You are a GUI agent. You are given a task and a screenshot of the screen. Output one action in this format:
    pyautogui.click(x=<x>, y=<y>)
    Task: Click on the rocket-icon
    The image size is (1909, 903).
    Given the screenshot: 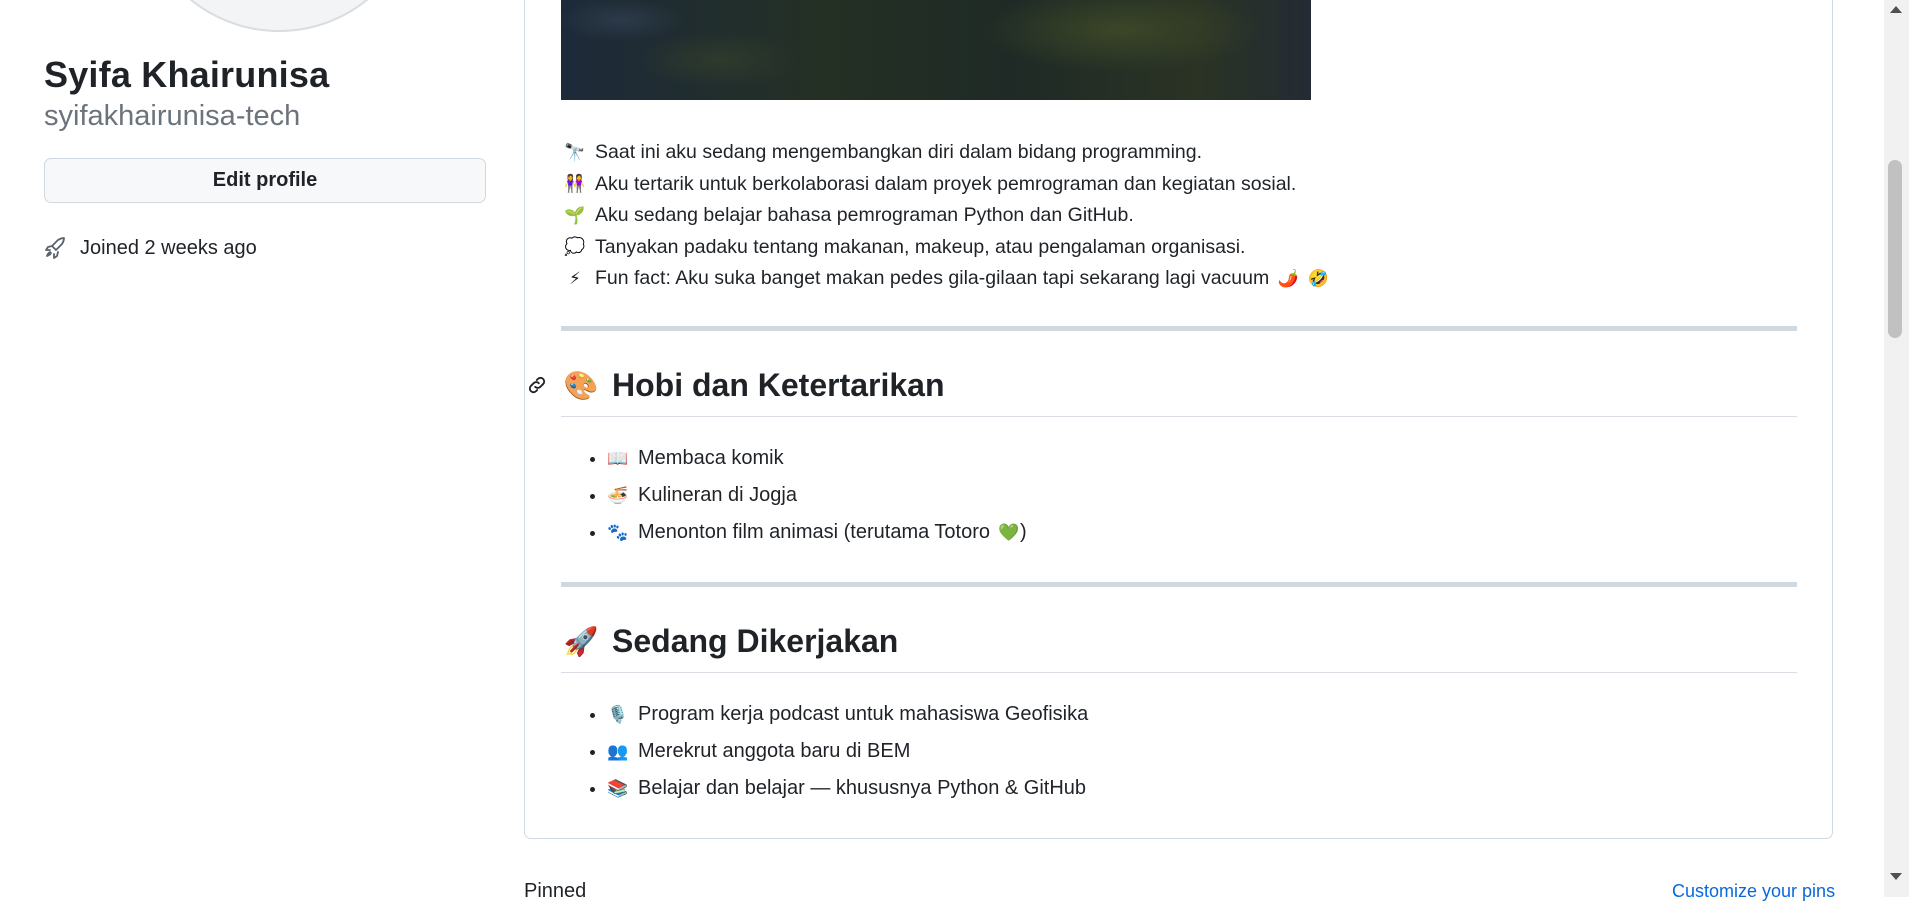 What is the action you would take?
    pyautogui.click(x=55, y=248)
    